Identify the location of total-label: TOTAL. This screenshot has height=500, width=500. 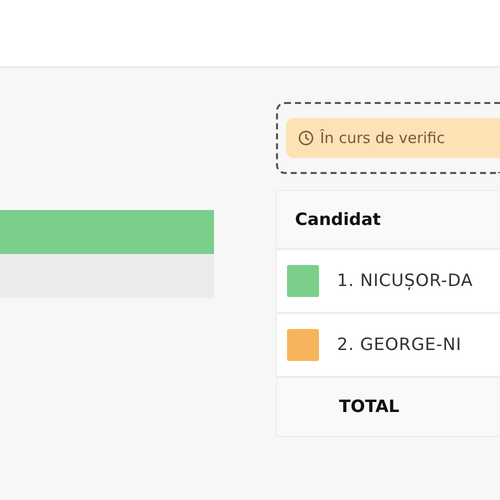
(388, 407).